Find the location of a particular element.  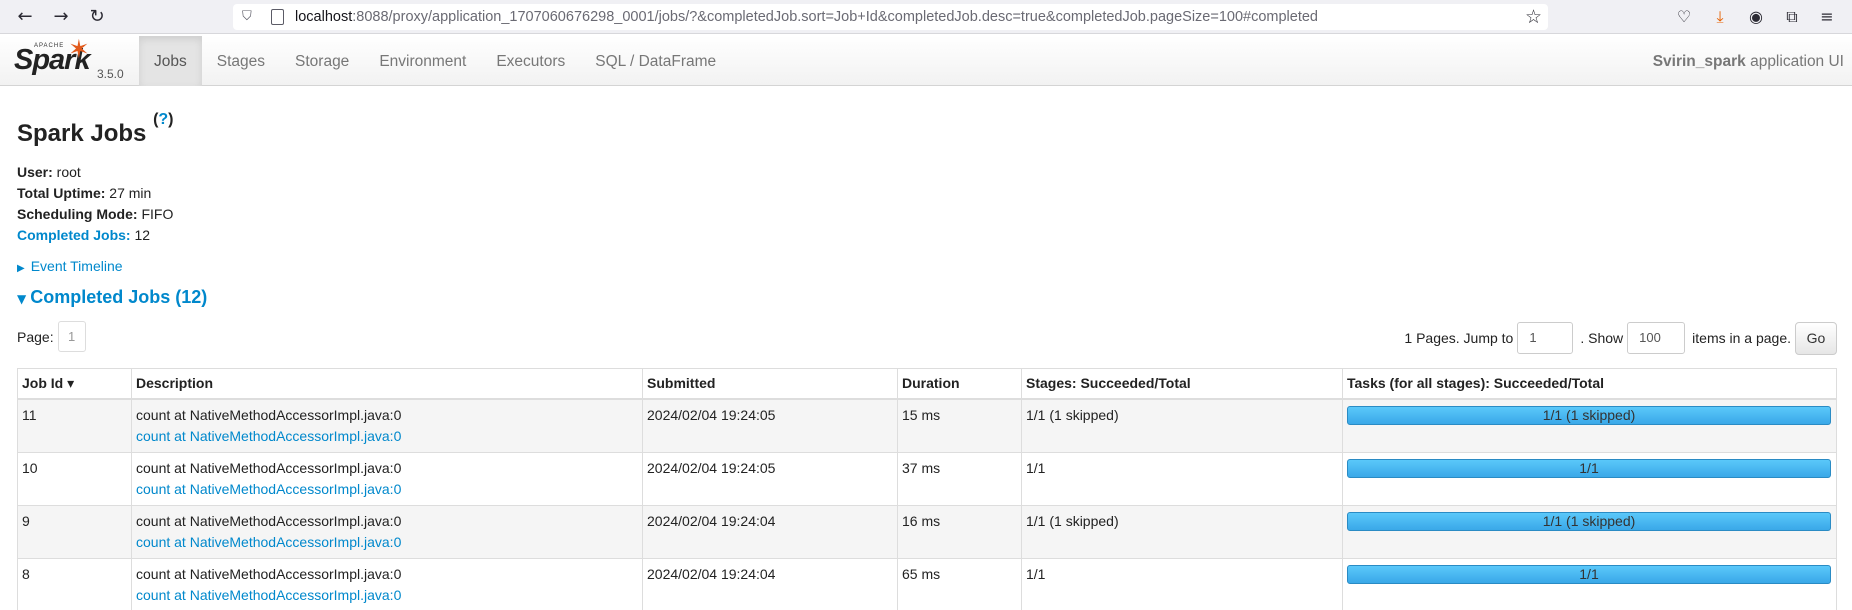

scheduling-mode-value: FIFO is located at coordinates (155, 214).